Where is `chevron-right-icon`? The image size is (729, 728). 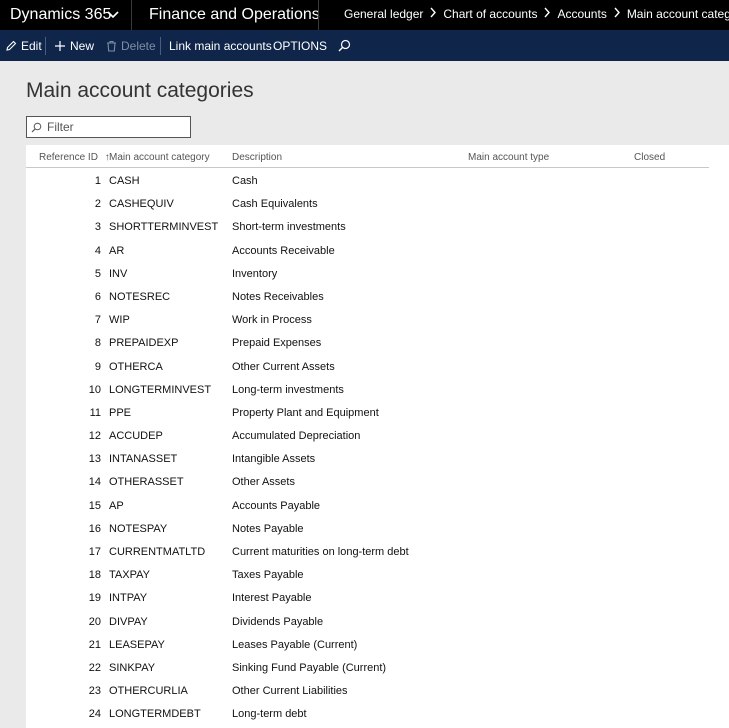 chevron-right-icon is located at coordinates (547, 14).